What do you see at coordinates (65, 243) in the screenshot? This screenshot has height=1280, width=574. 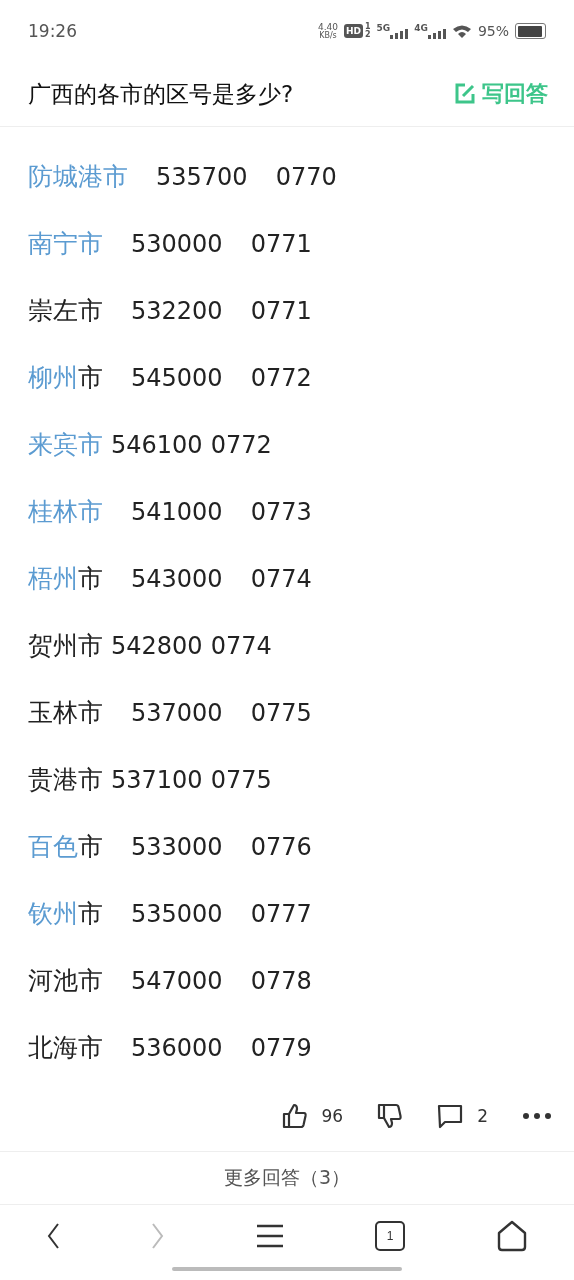 I see `city-link: 南宁市` at bounding box center [65, 243].